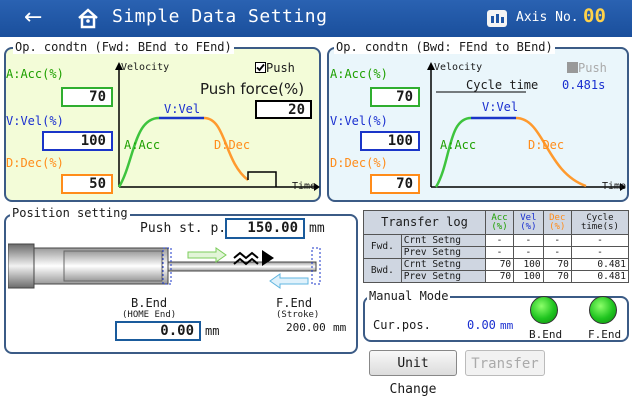  What do you see at coordinates (507, 325) in the screenshot?
I see `current-position-unit: mm` at bounding box center [507, 325].